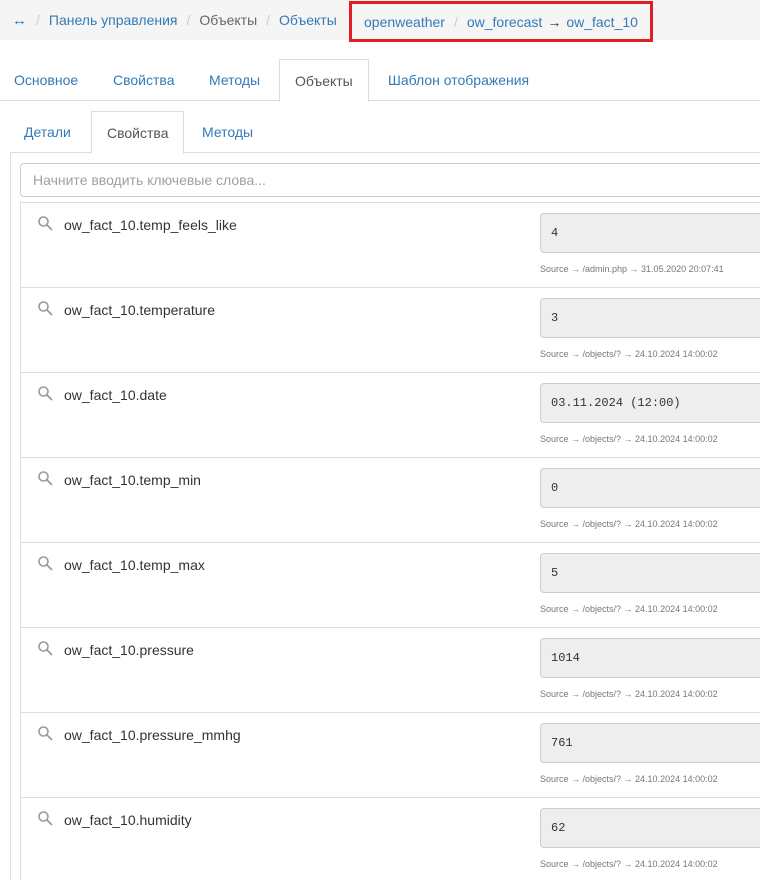 The height and width of the screenshot is (880, 760). I want to click on tab-main: Основное, so click(46, 80).